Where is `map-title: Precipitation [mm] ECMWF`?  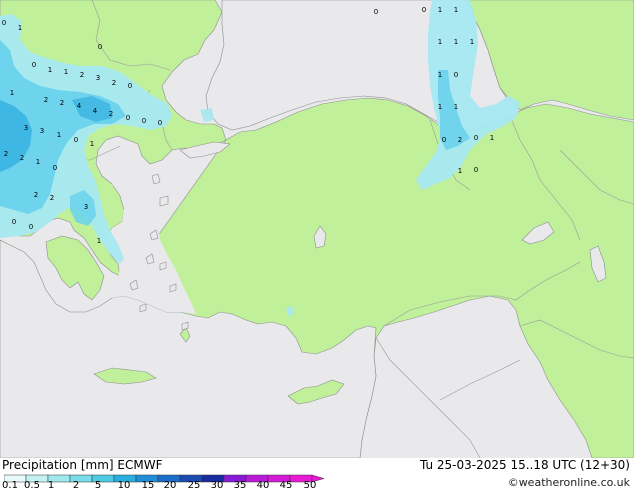
map-title: Precipitation [mm] ECMWF is located at coordinates (82, 465).